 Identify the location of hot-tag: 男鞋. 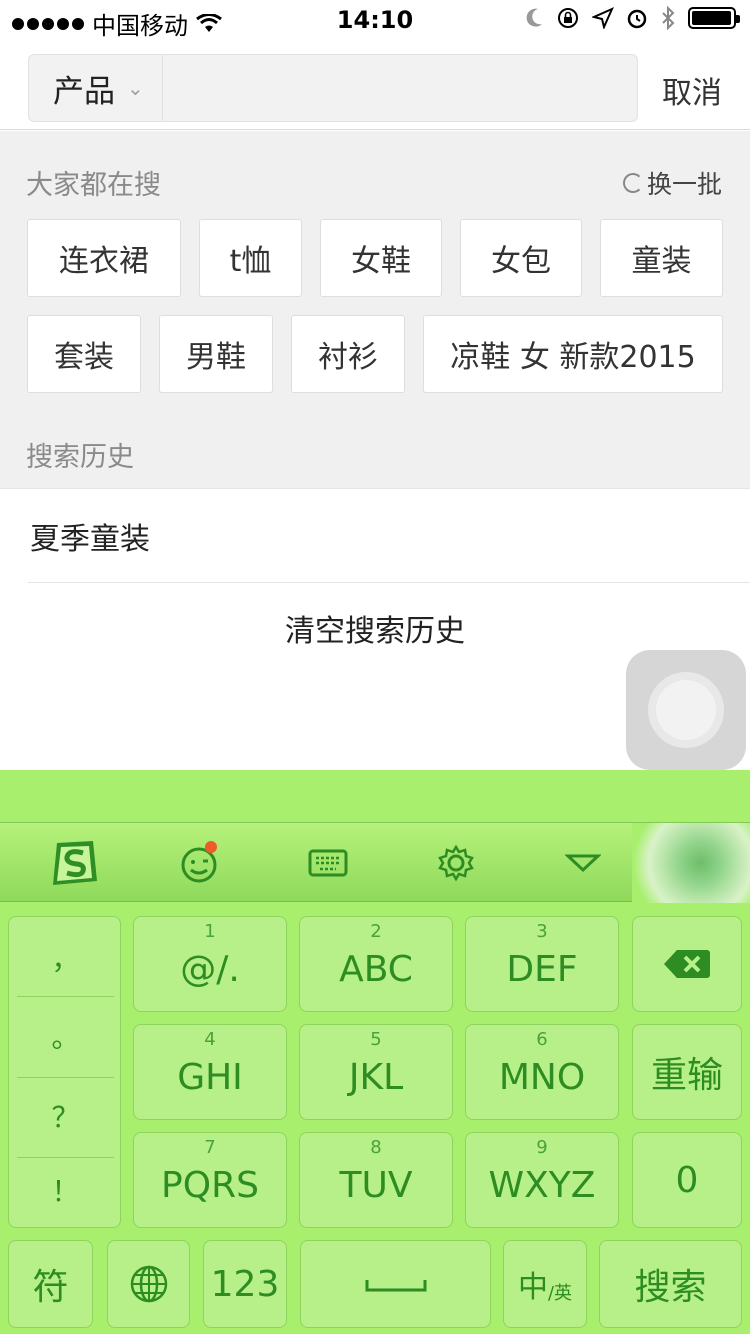
(216, 354).